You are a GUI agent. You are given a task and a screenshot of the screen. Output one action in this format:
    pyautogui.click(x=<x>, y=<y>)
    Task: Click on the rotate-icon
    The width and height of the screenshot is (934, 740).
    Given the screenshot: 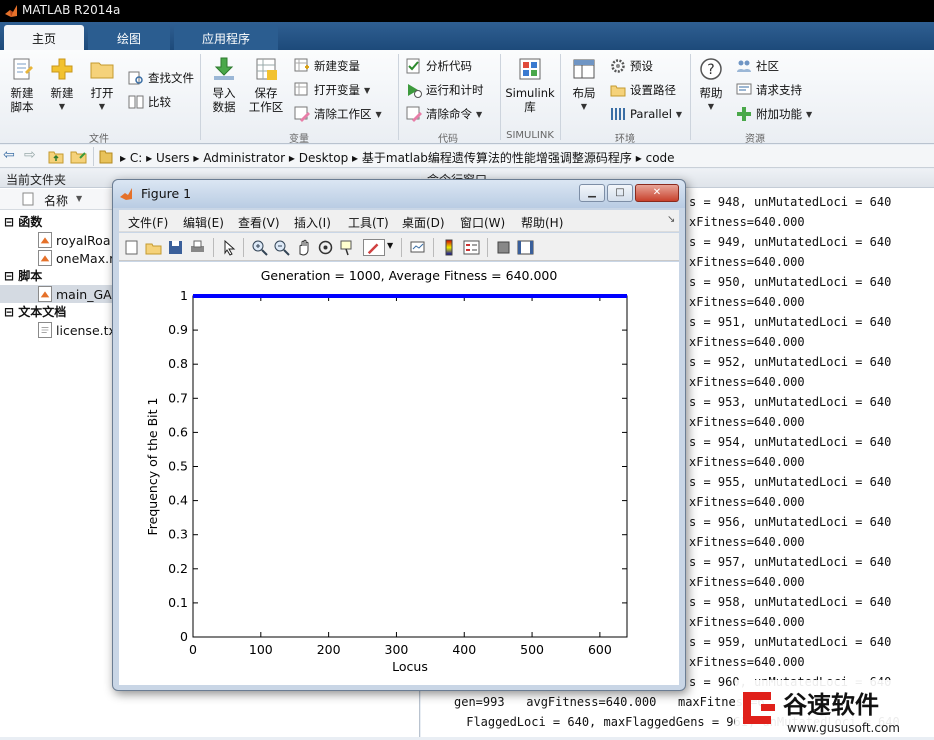 What is the action you would take?
    pyautogui.click(x=325, y=247)
    